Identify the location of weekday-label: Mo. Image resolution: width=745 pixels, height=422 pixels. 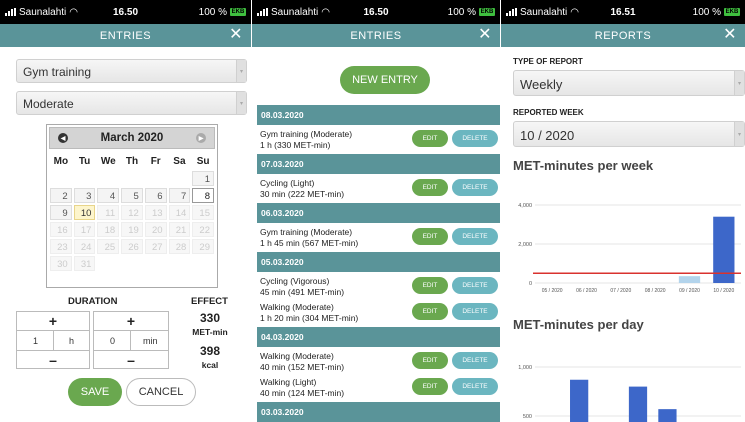
(61, 161).